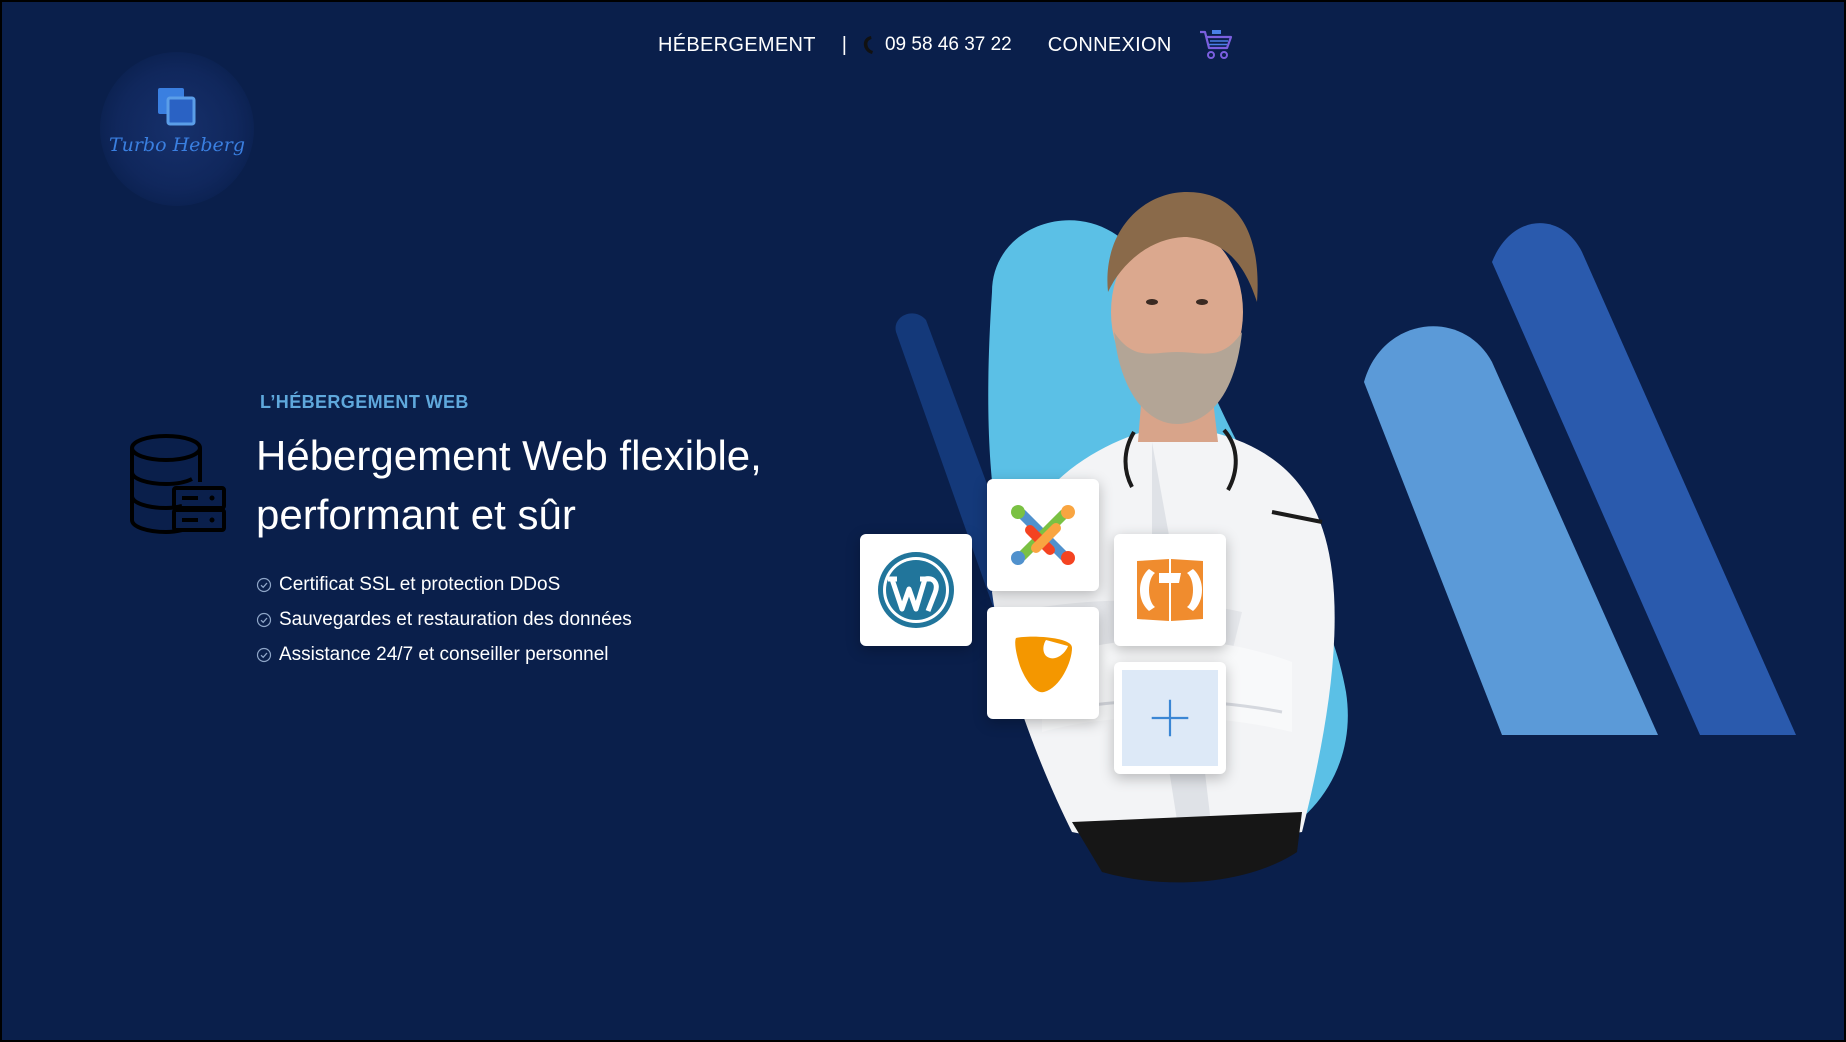 The image size is (1846, 1042). Describe the element at coordinates (1110, 45) in the screenshot. I see `nav-login-link: CONNEXION` at that location.